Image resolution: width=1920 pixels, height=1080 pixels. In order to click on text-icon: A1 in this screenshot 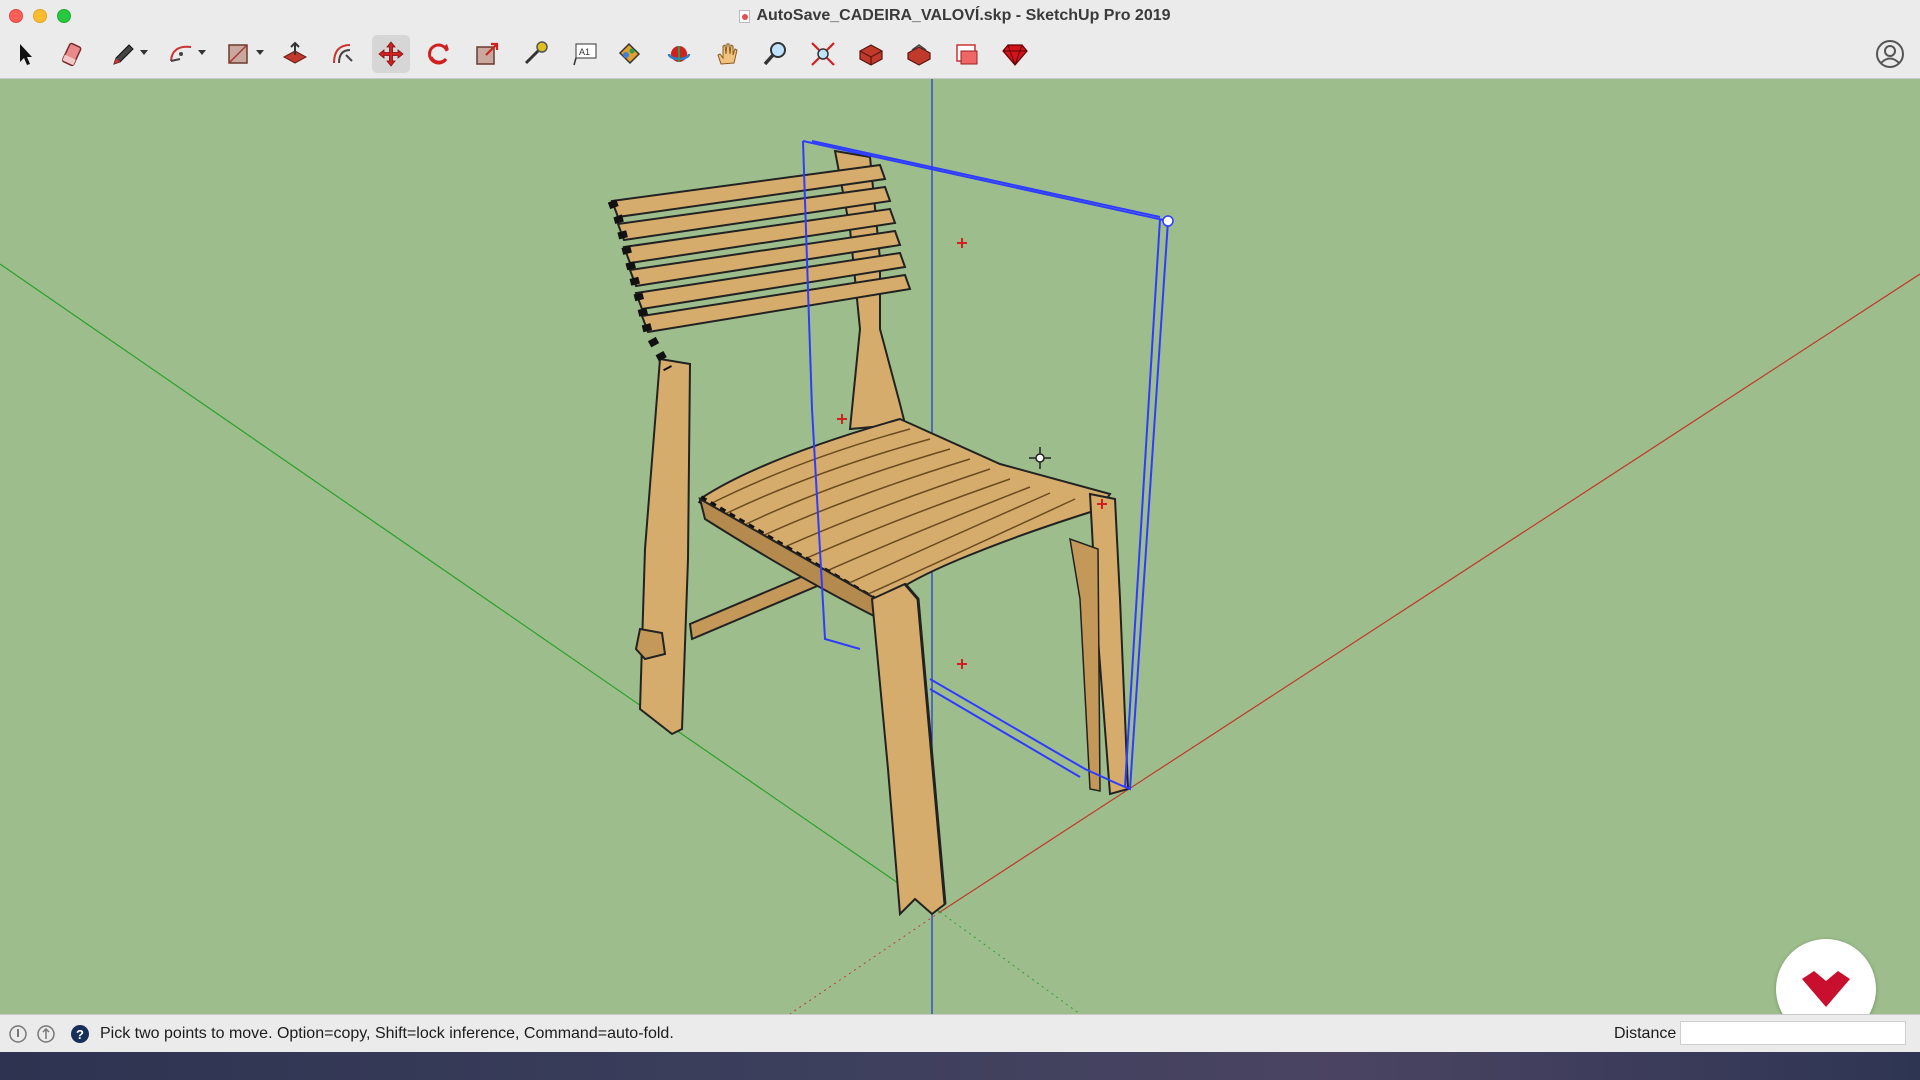, I will do `click(585, 54)`.